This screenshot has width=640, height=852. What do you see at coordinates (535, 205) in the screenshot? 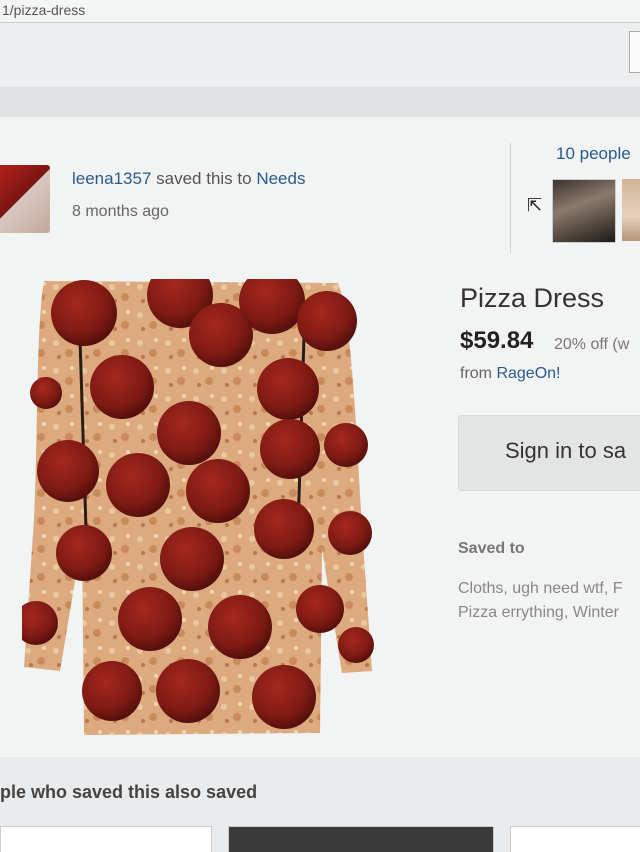
I see `mouse-cursor-icon: ⇱` at bounding box center [535, 205].